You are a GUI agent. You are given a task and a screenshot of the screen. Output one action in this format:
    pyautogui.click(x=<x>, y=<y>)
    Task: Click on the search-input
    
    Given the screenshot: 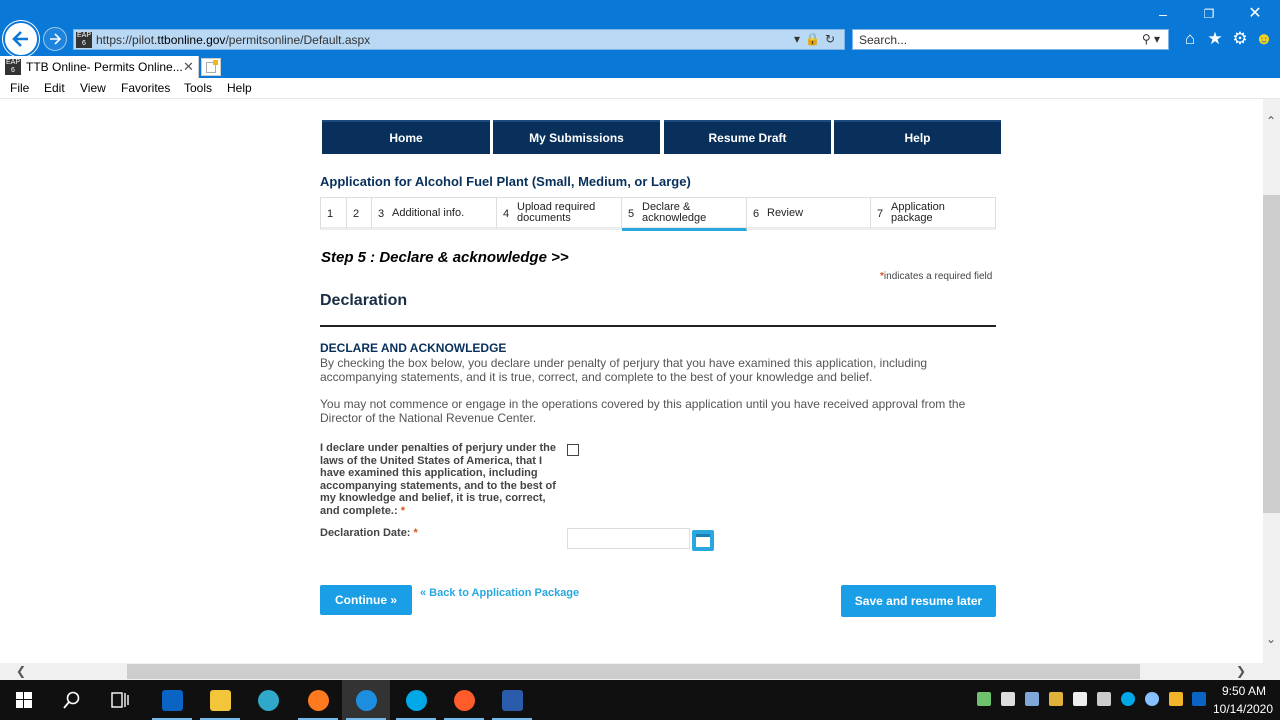 What is the action you would take?
    pyautogui.click(x=994, y=40)
    